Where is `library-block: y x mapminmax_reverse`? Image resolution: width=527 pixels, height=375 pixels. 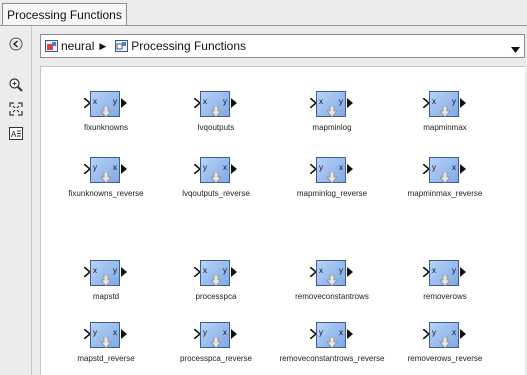 library-block: y x mapminmax_reverse is located at coordinates (445, 176).